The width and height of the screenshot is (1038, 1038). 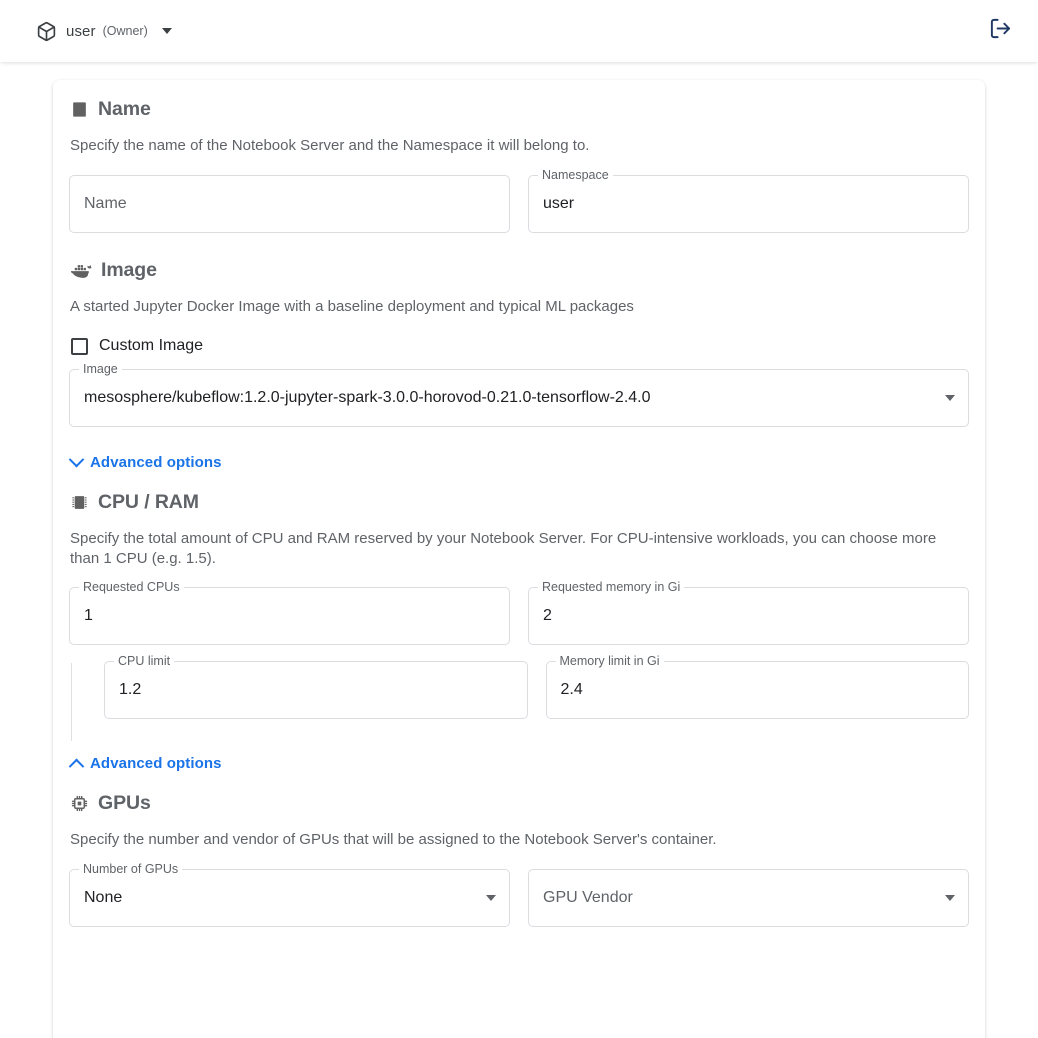 I want to click on section-name-header: Name, so click(x=519, y=109).